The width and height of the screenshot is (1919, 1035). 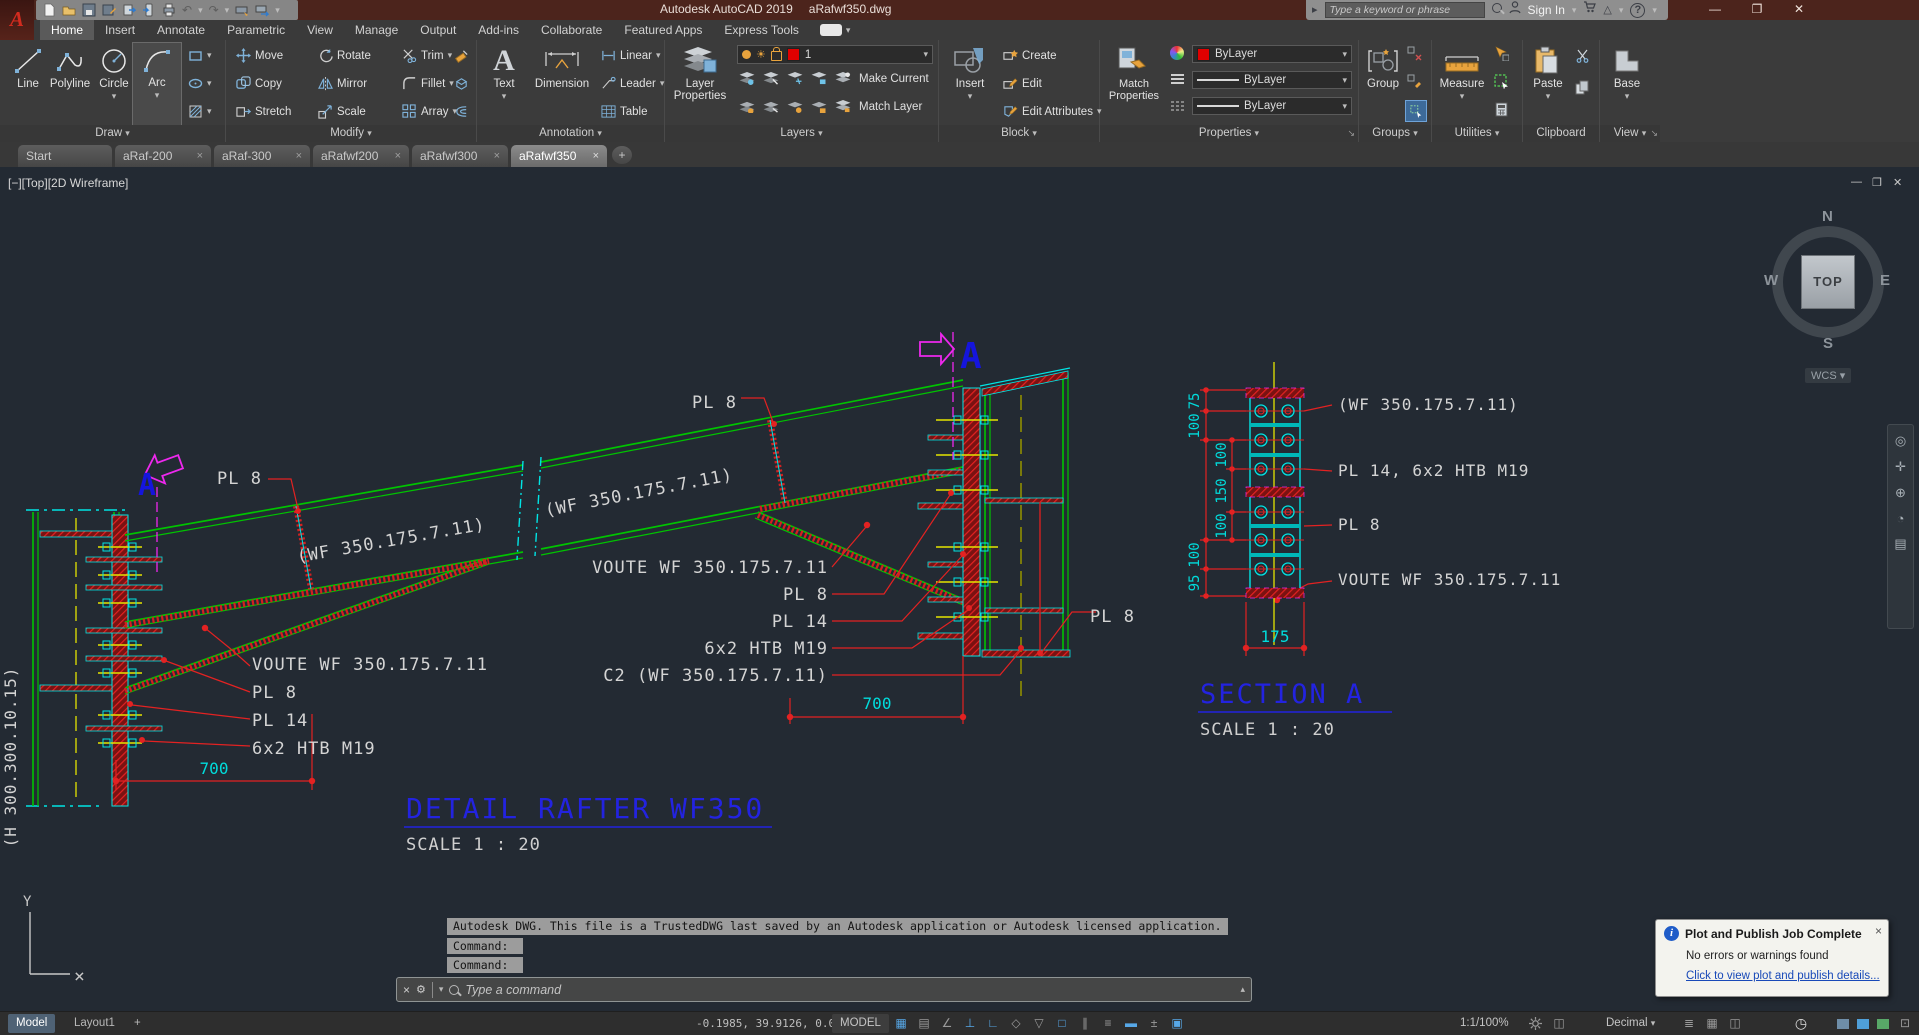 I want to click on array-button: Array ▾, so click(x=429, y=111).